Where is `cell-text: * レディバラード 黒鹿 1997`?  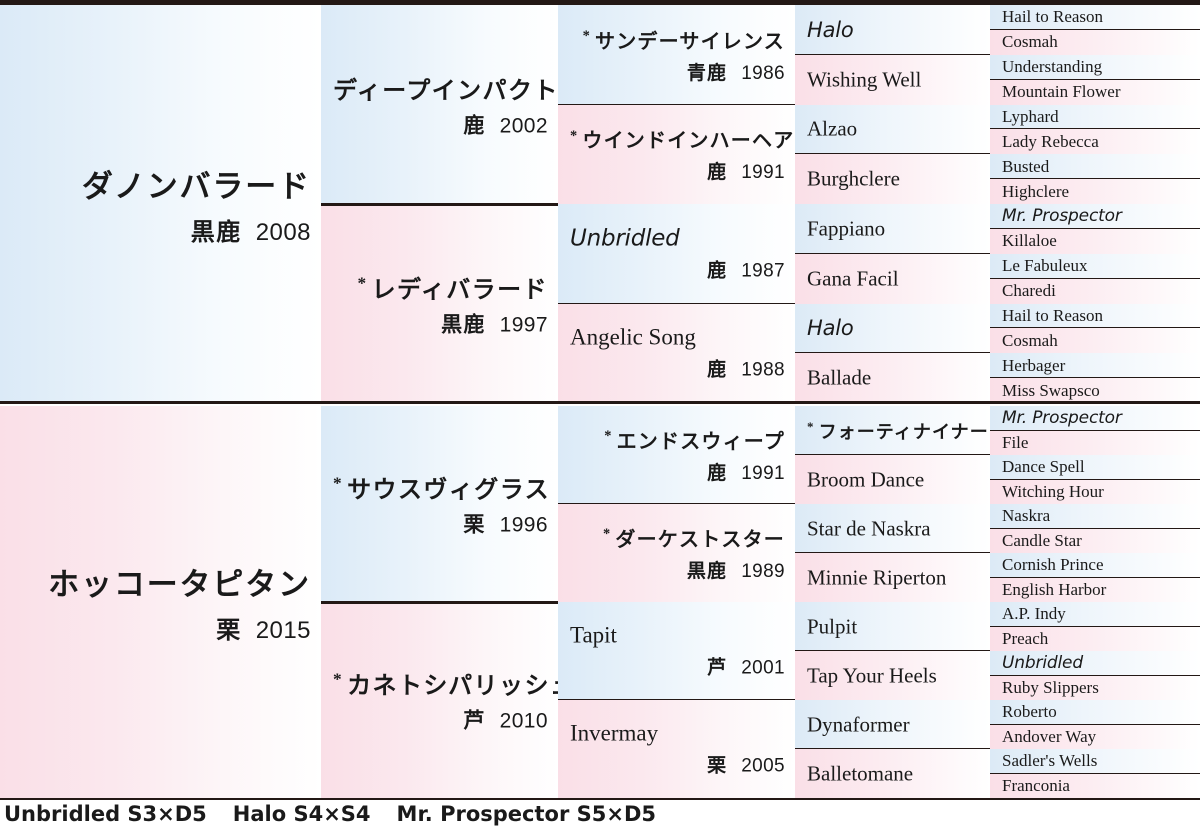 cell-text: * レディバラード 黒鹿 1997 is located at coordinates (439, 303).